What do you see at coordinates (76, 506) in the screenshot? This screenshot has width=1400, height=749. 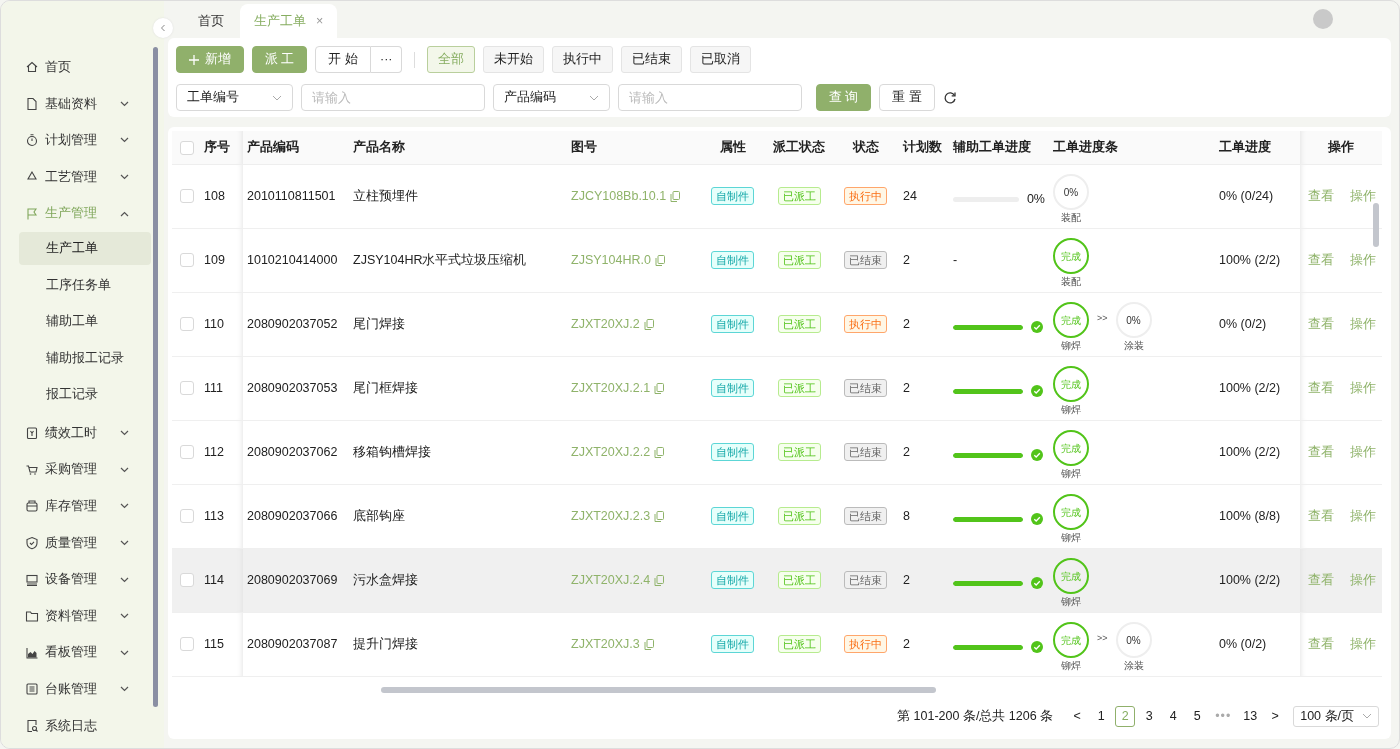 I see `sidebar-item: 库存管理` at bounding box center [76, 506].